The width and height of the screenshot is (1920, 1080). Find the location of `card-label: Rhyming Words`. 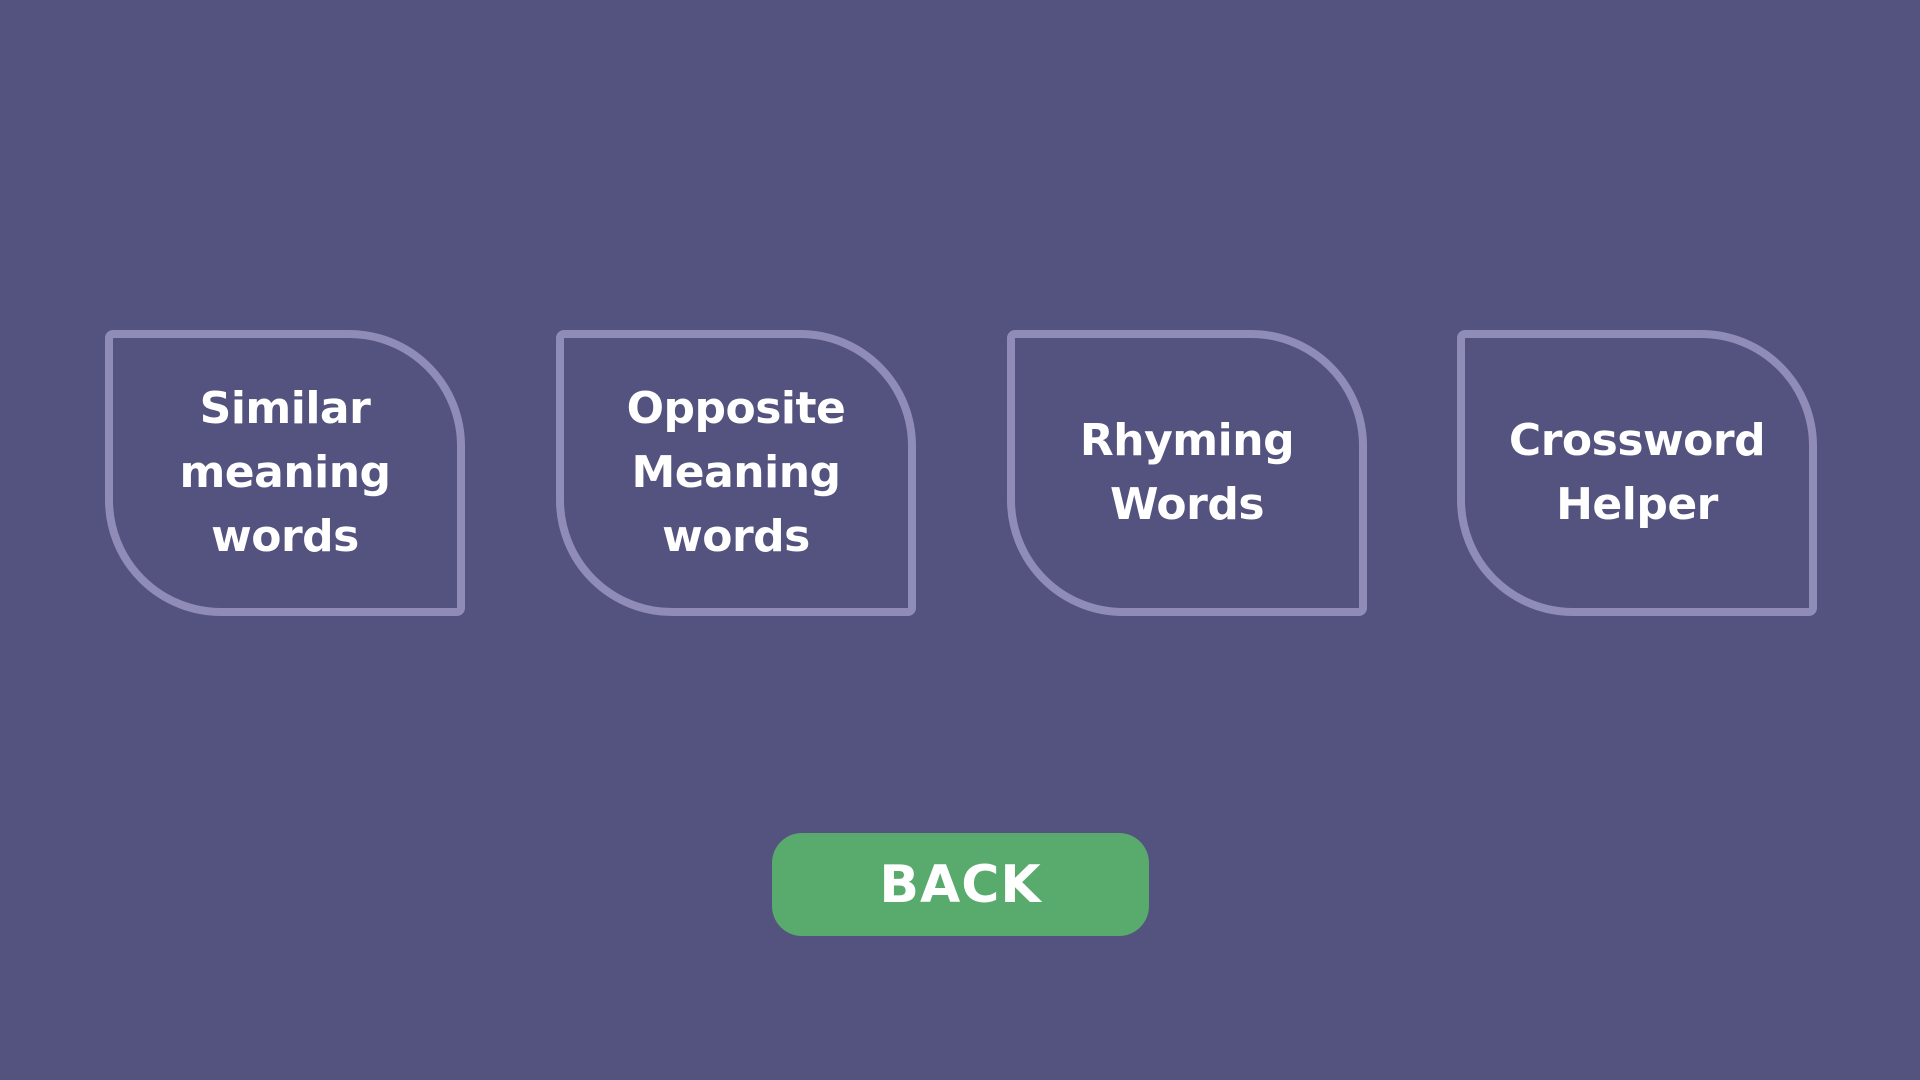

card-label: Rhyming Words is located at coordinates (1187, 472).